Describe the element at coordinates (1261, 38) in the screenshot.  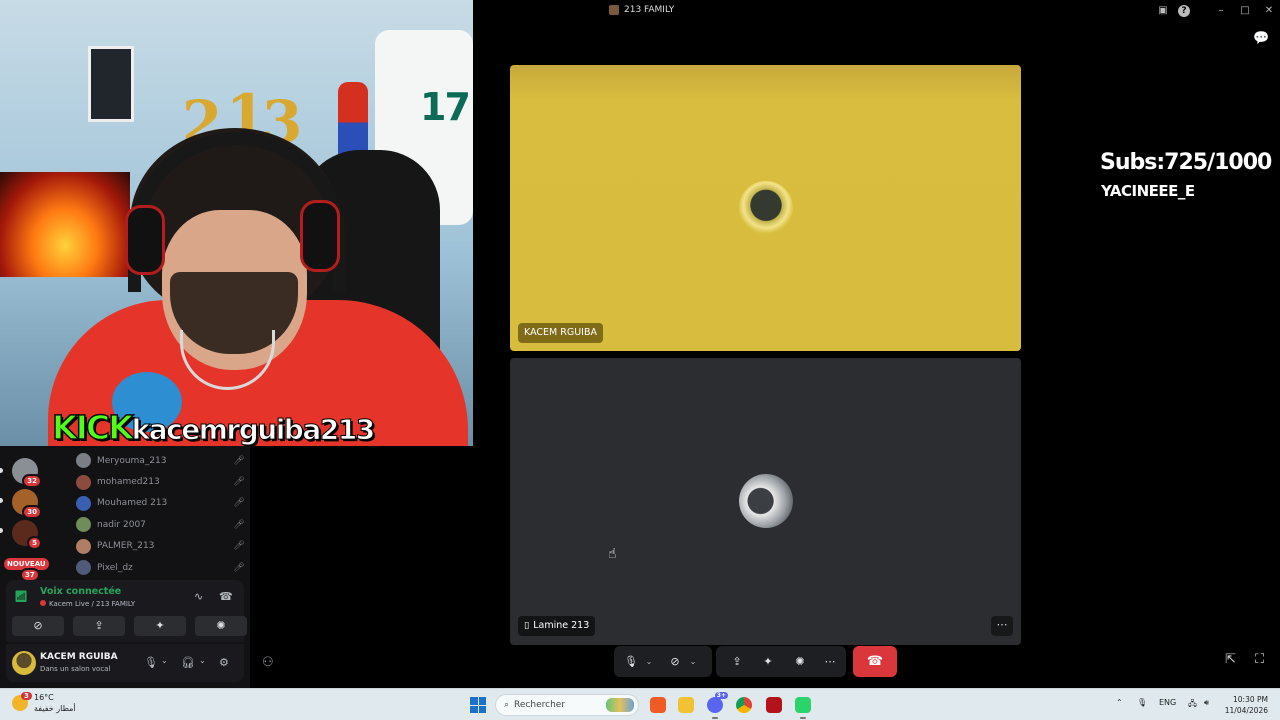
I see `chat-icon: 💬` at that location.